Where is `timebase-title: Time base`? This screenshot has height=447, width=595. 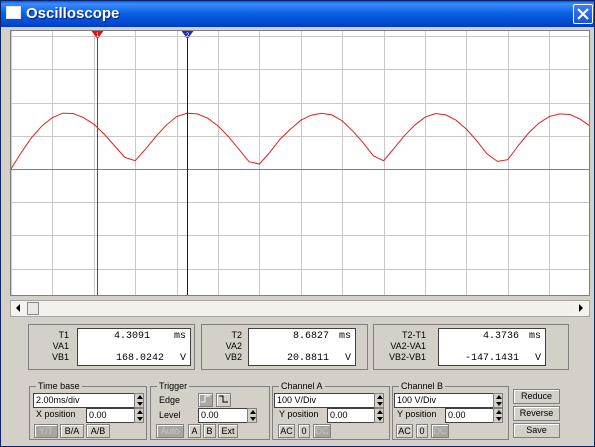
timebase-title: Time base is located at coordinates (59, 386).